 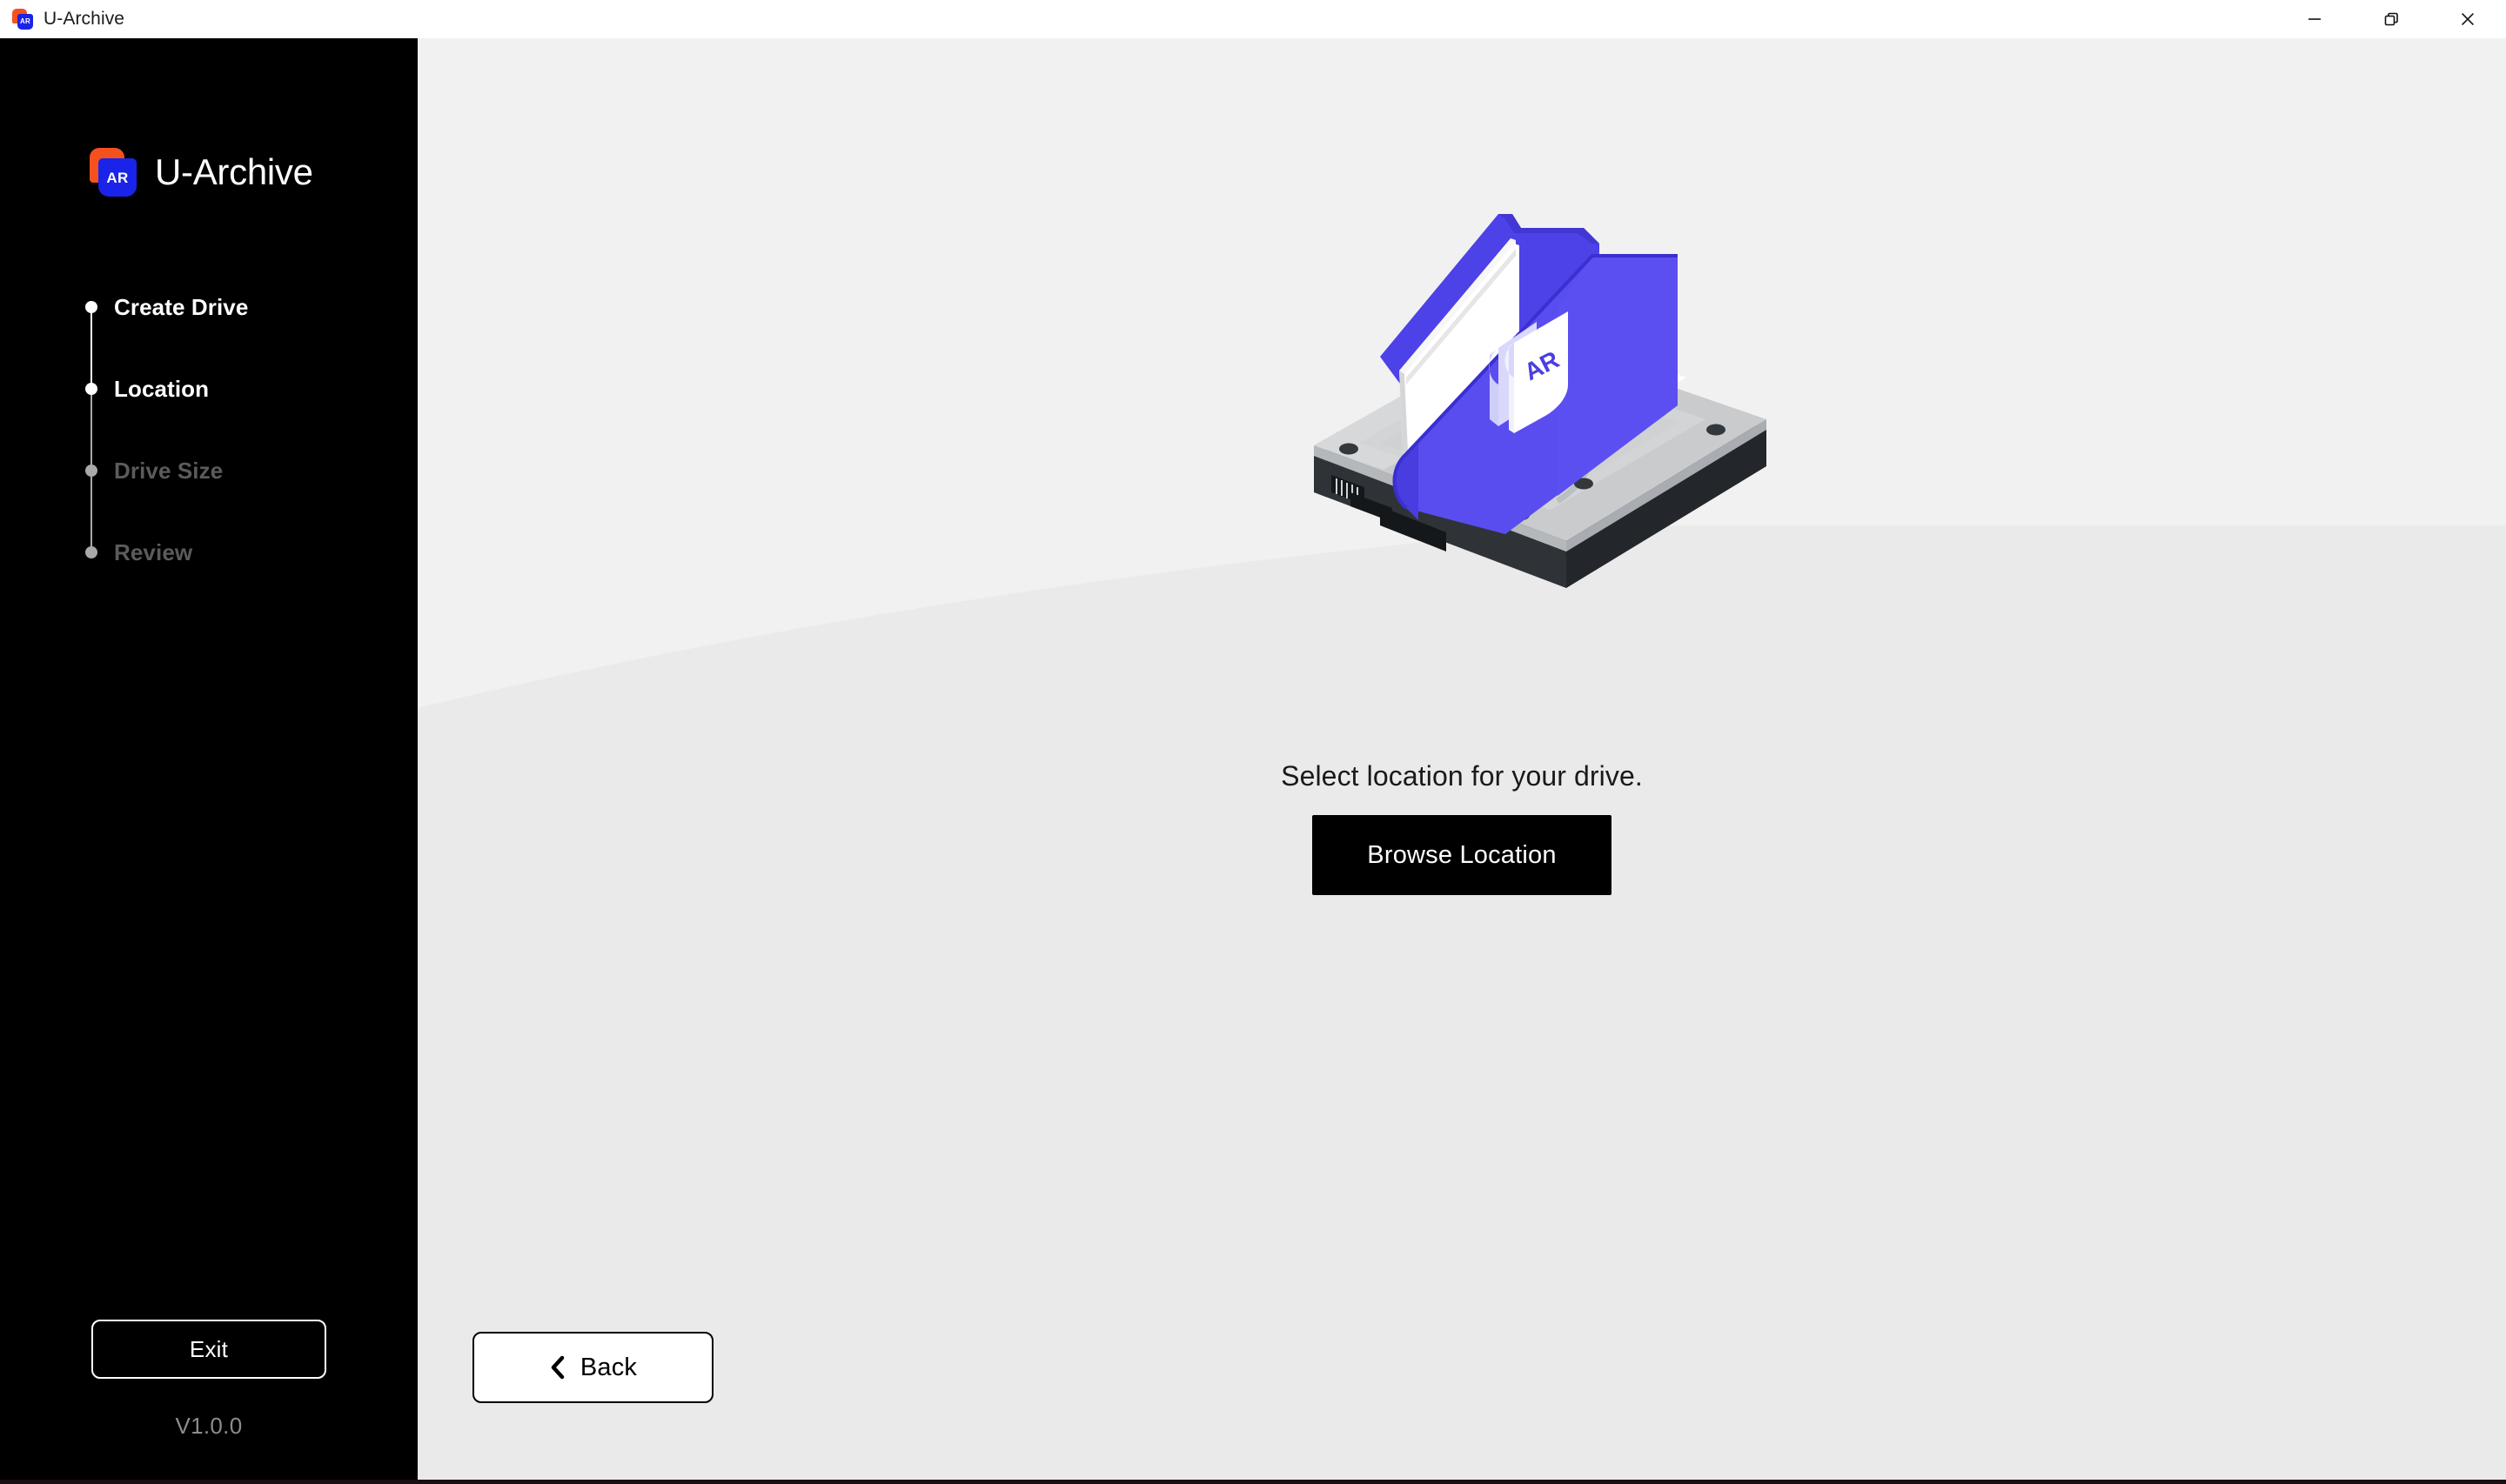 I want to click on sidebar-step-location: Location, so click(x=218, y=414).